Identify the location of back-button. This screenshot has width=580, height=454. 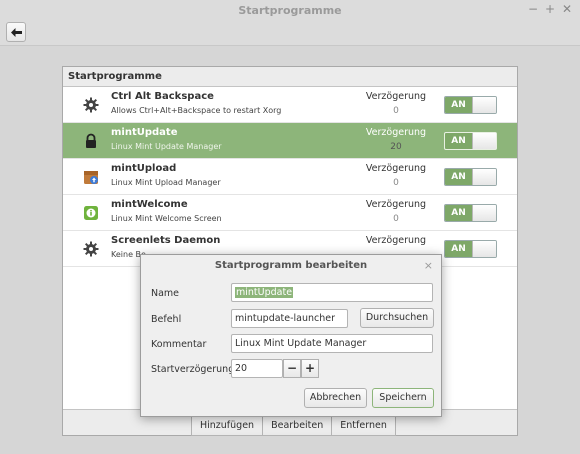
(16, 32).